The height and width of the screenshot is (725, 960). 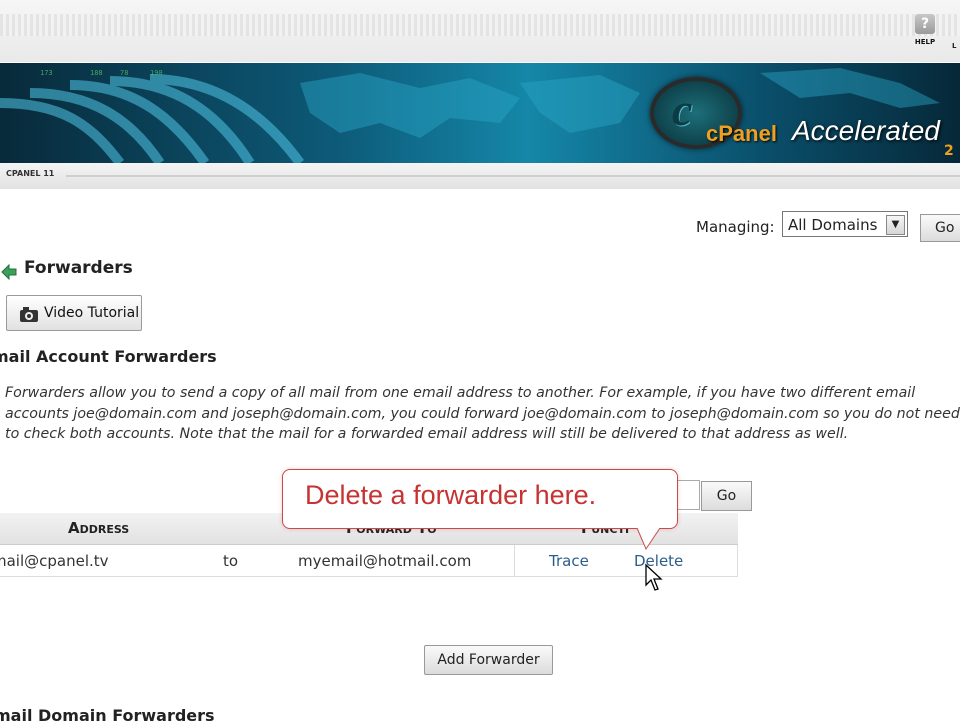 I want to click on svg-text: 78, so click(x=124, y=73).